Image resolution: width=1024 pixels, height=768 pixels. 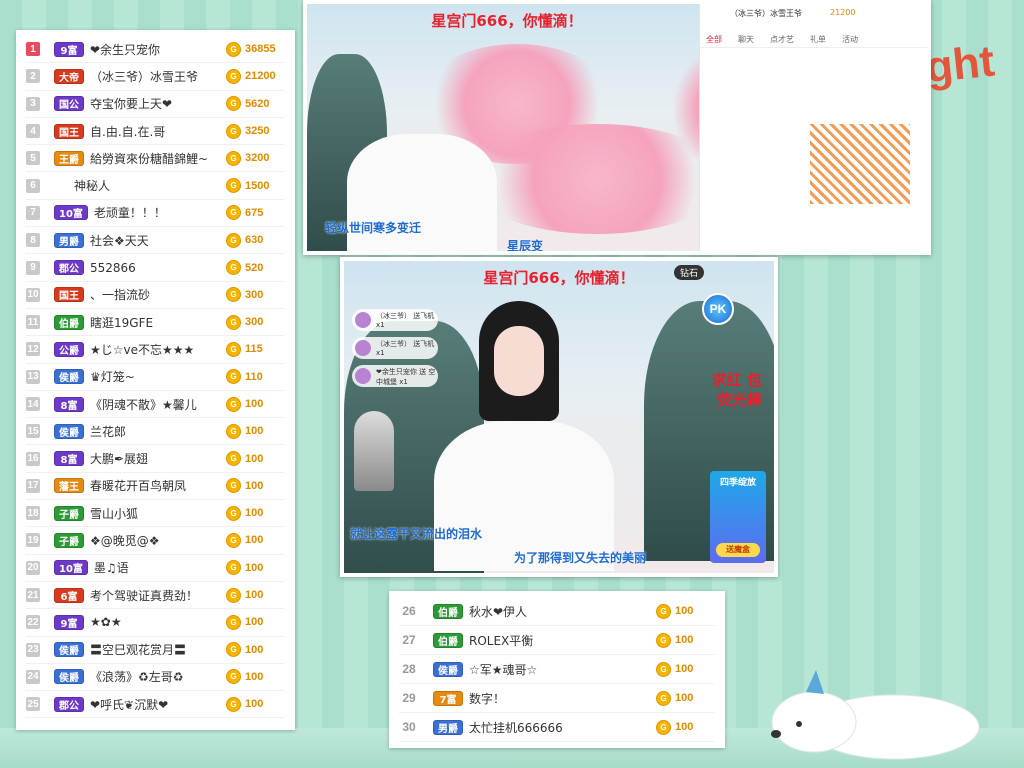 I want to click on contribution-score: 5620, so click(x=257, y=103).